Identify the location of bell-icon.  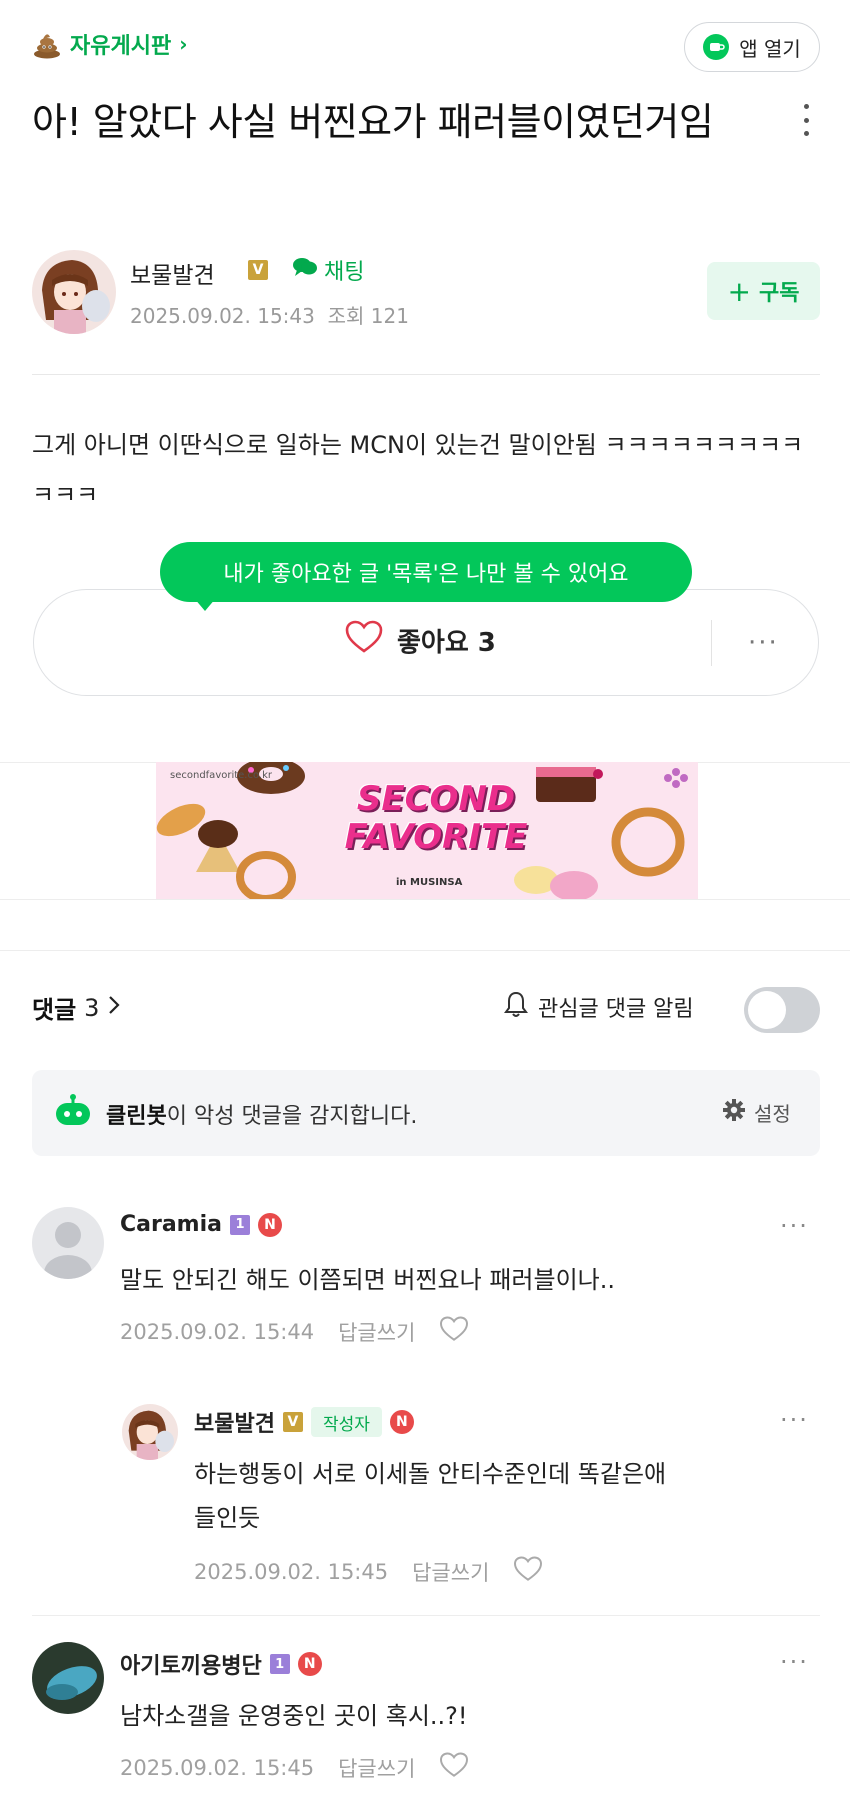
(516, 1007).